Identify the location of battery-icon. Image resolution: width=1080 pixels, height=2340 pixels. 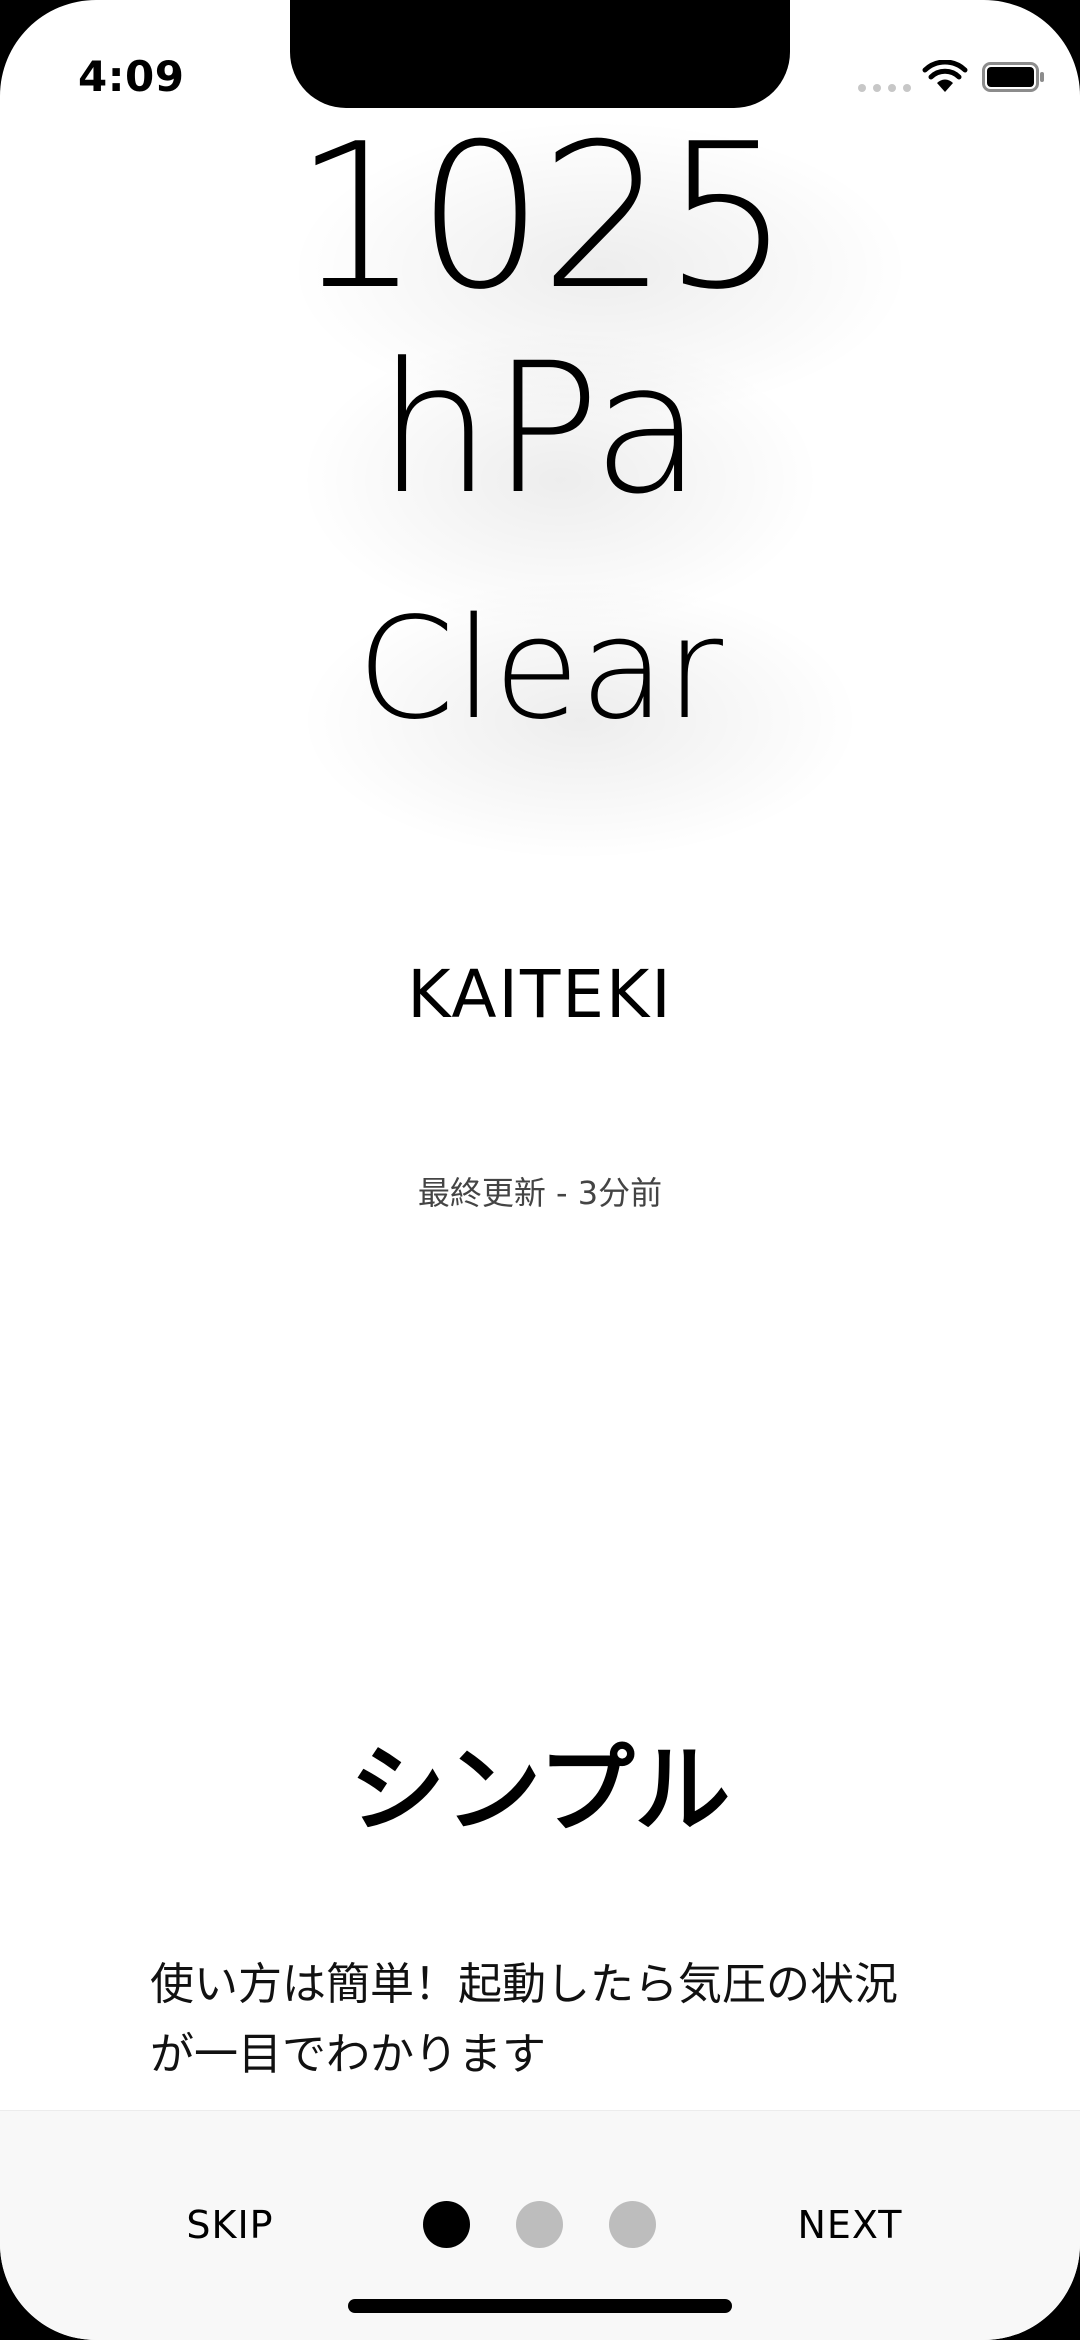
(1013, 77).